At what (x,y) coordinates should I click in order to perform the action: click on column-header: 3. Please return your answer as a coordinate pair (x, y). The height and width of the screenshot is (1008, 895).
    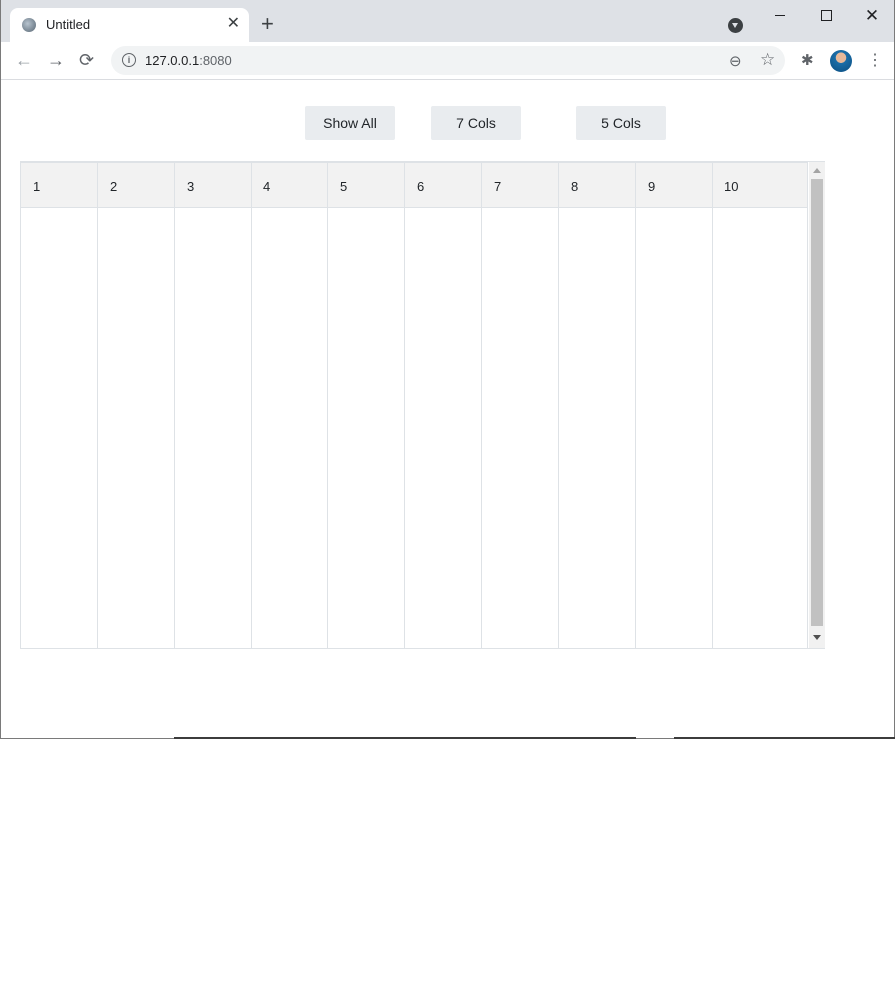
    Looking at the image, I should click on (190, 186).